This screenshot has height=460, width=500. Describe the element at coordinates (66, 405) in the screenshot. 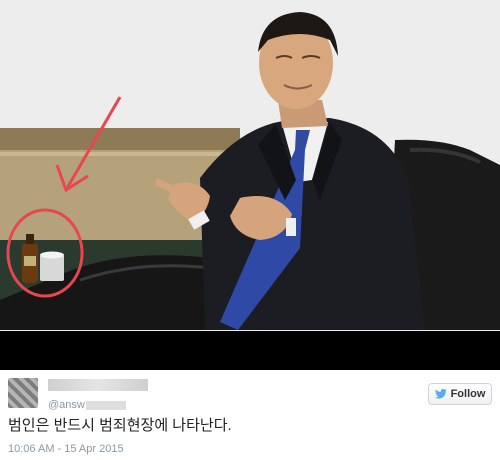

I see `handle-text: @answ` at that location.